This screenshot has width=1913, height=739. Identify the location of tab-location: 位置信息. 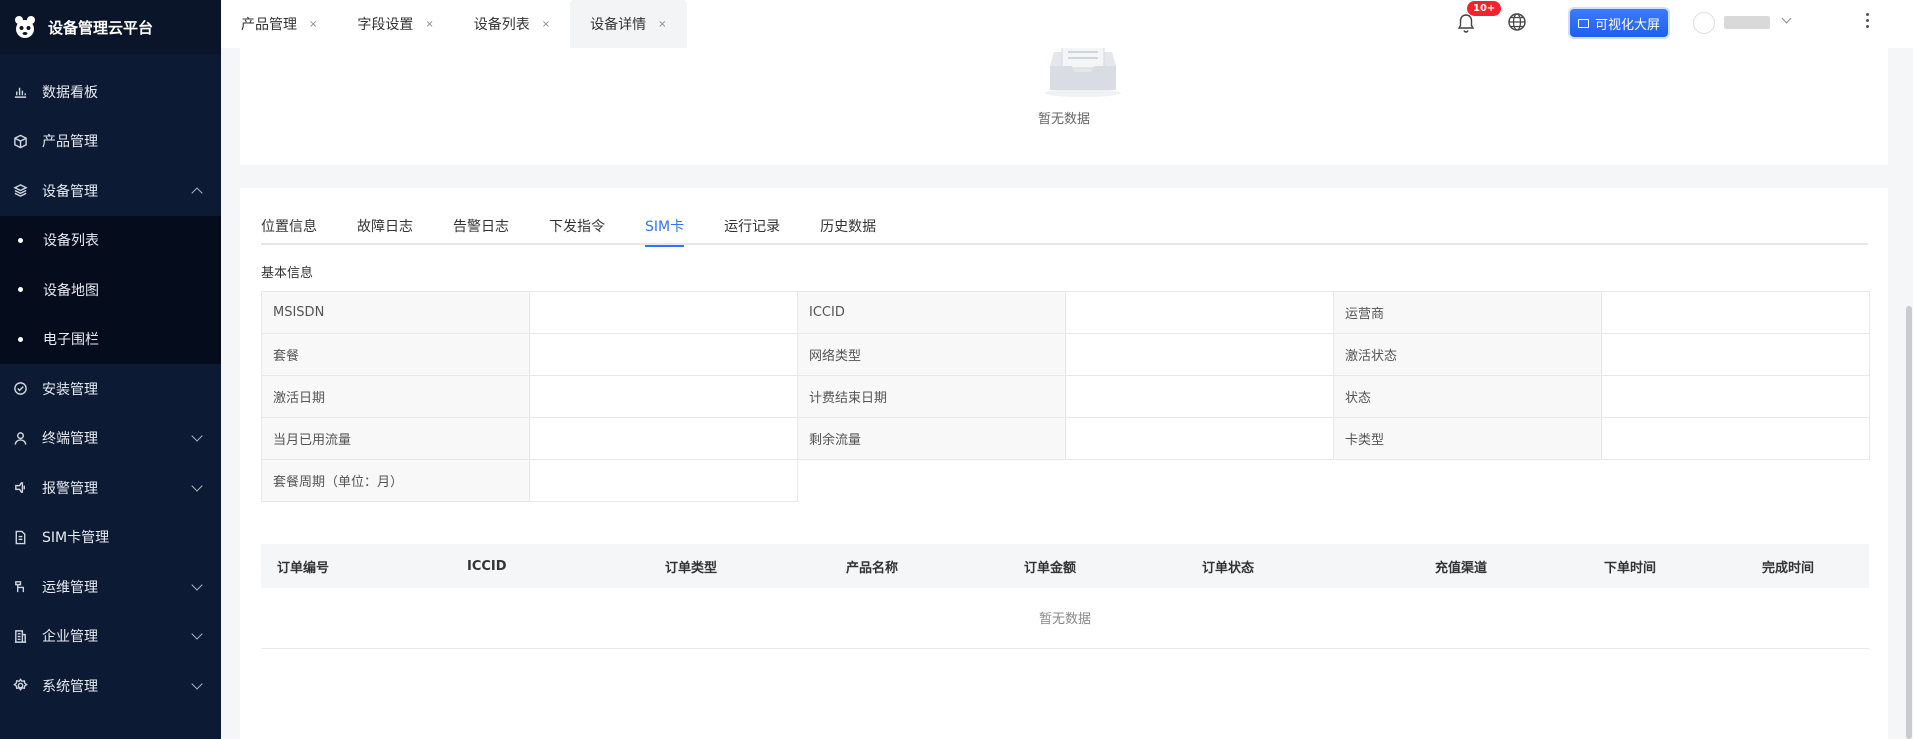
(289, 231).